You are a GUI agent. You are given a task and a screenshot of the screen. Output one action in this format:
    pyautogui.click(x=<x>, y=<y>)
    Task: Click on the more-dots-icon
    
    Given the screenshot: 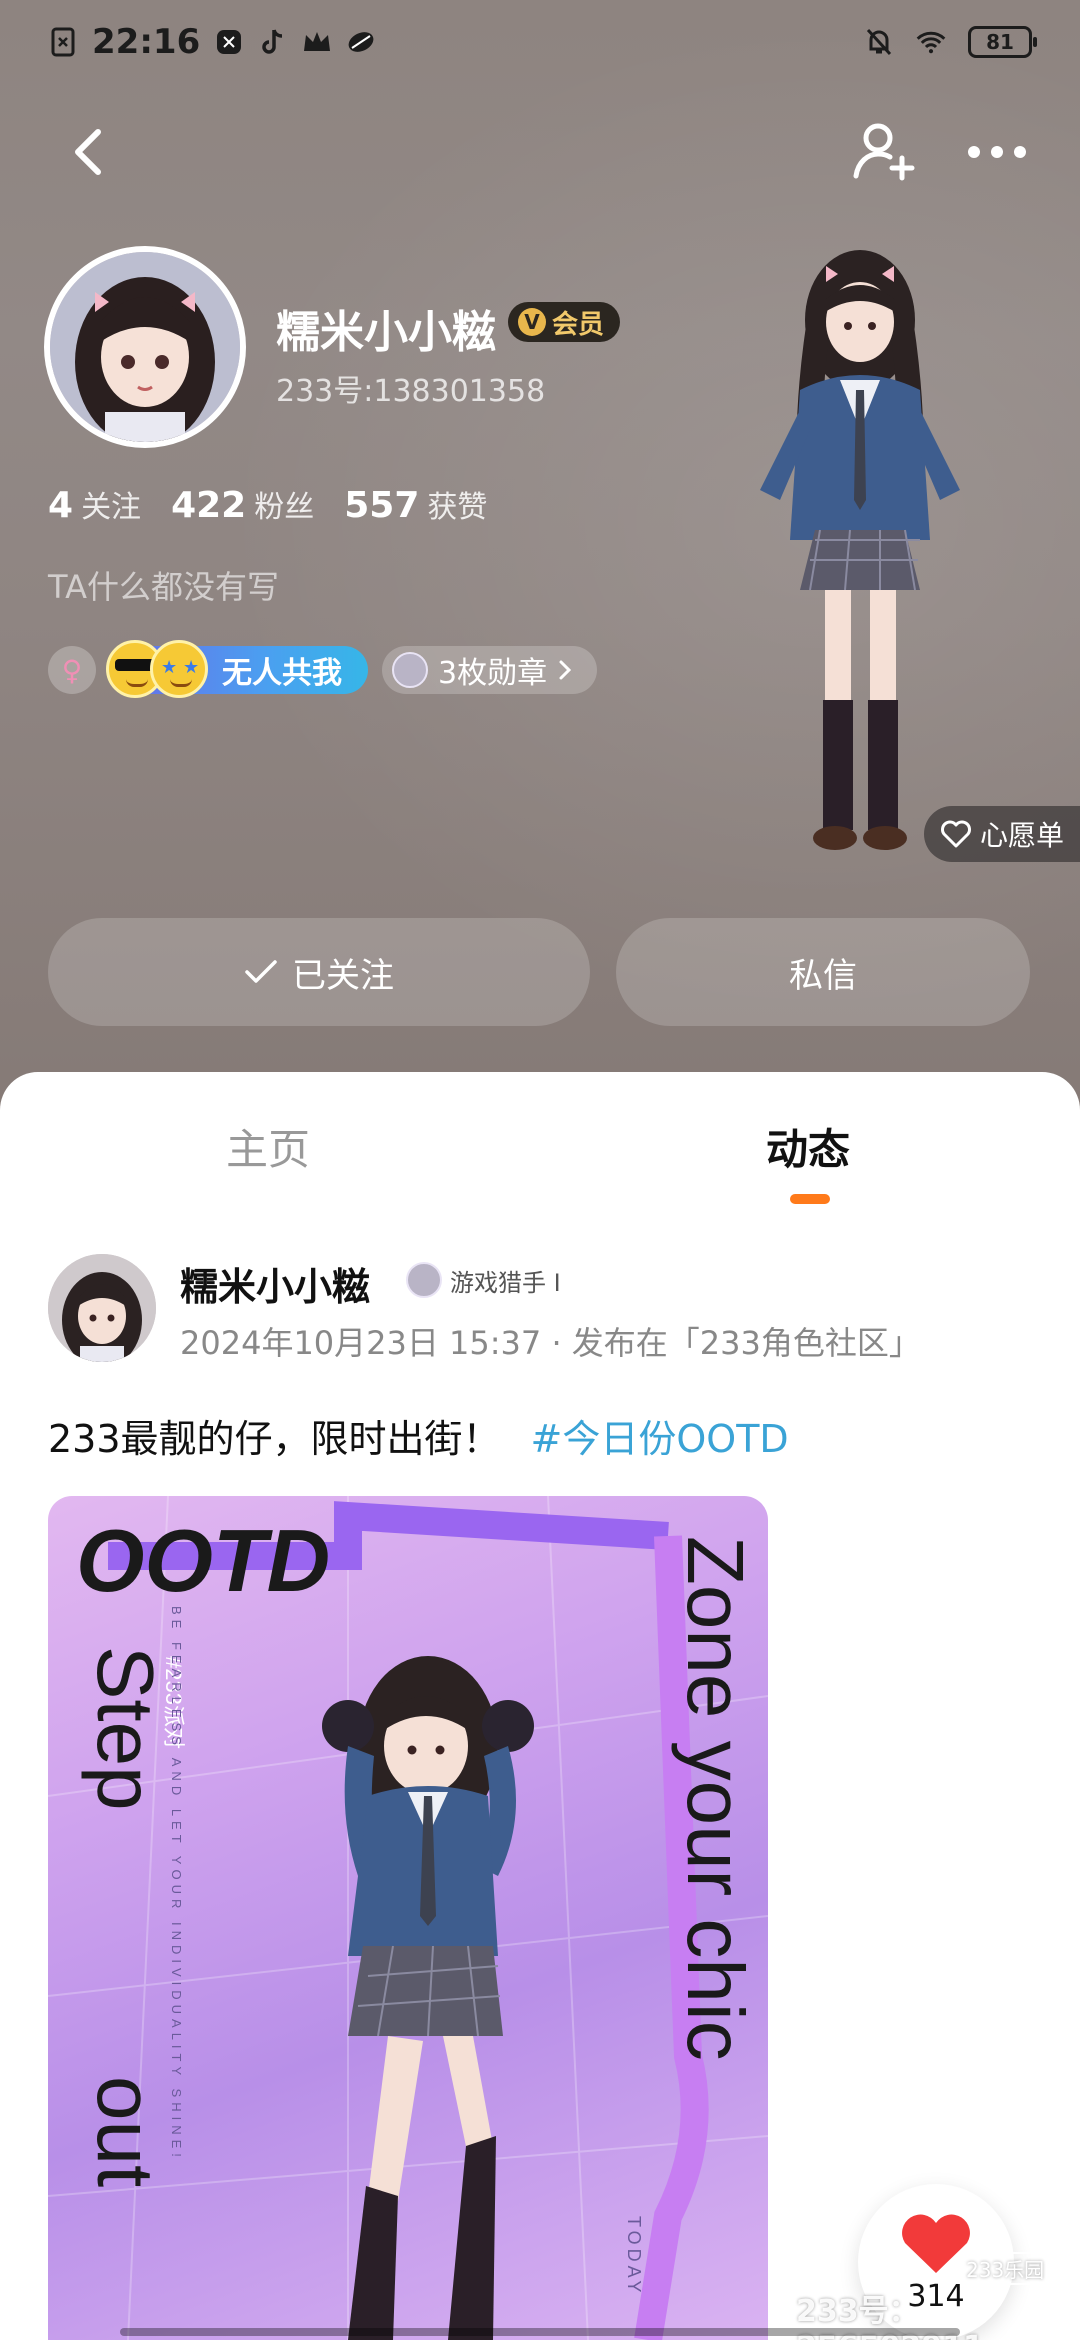 What is the action you would take?
    pyautogui.click(x=997, y=152)
    